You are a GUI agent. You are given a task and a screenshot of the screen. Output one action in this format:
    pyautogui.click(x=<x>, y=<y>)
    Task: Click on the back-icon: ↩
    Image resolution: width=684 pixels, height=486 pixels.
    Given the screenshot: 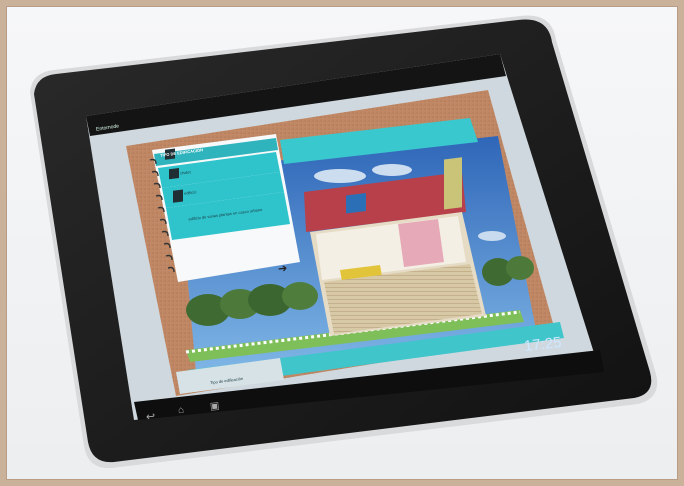 What is the action you would take?
    pyautogui.click(x=150, y=417)
    